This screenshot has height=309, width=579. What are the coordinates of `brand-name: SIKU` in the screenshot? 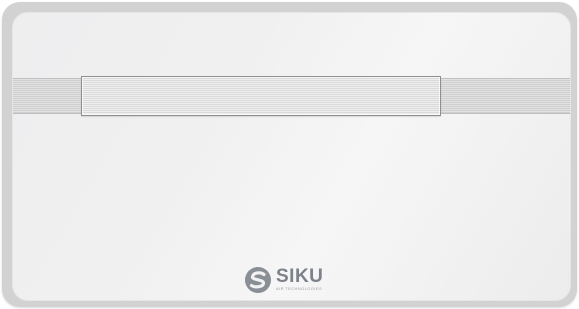 It's located at (300, 276).